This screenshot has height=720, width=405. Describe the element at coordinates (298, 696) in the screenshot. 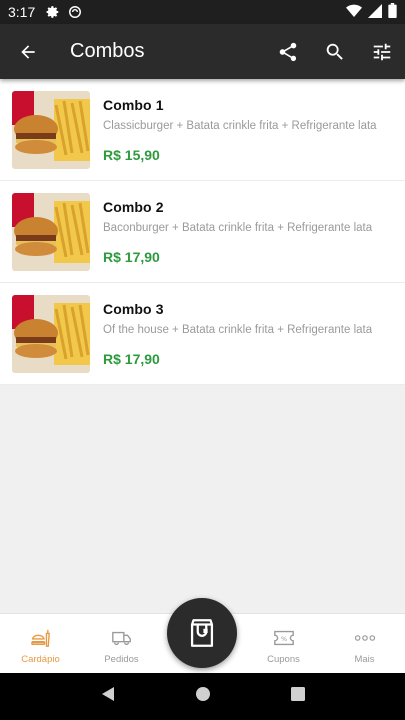

I see `system-recents-icon` at that location.